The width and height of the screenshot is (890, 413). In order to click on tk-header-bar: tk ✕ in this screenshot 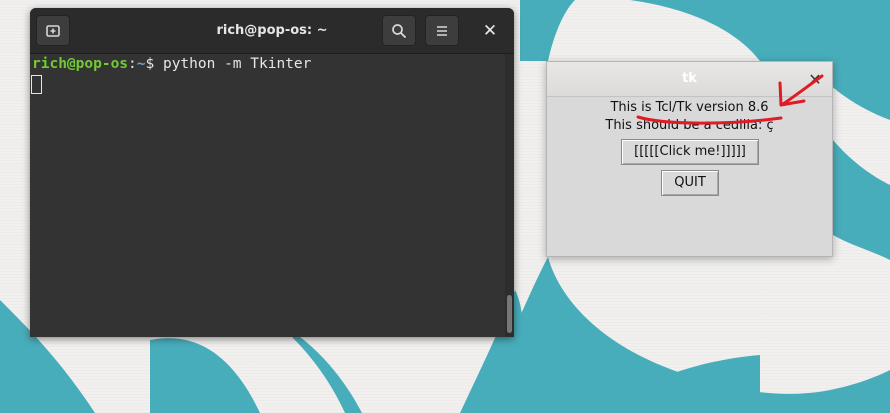, I will do `click(689, 79)`.